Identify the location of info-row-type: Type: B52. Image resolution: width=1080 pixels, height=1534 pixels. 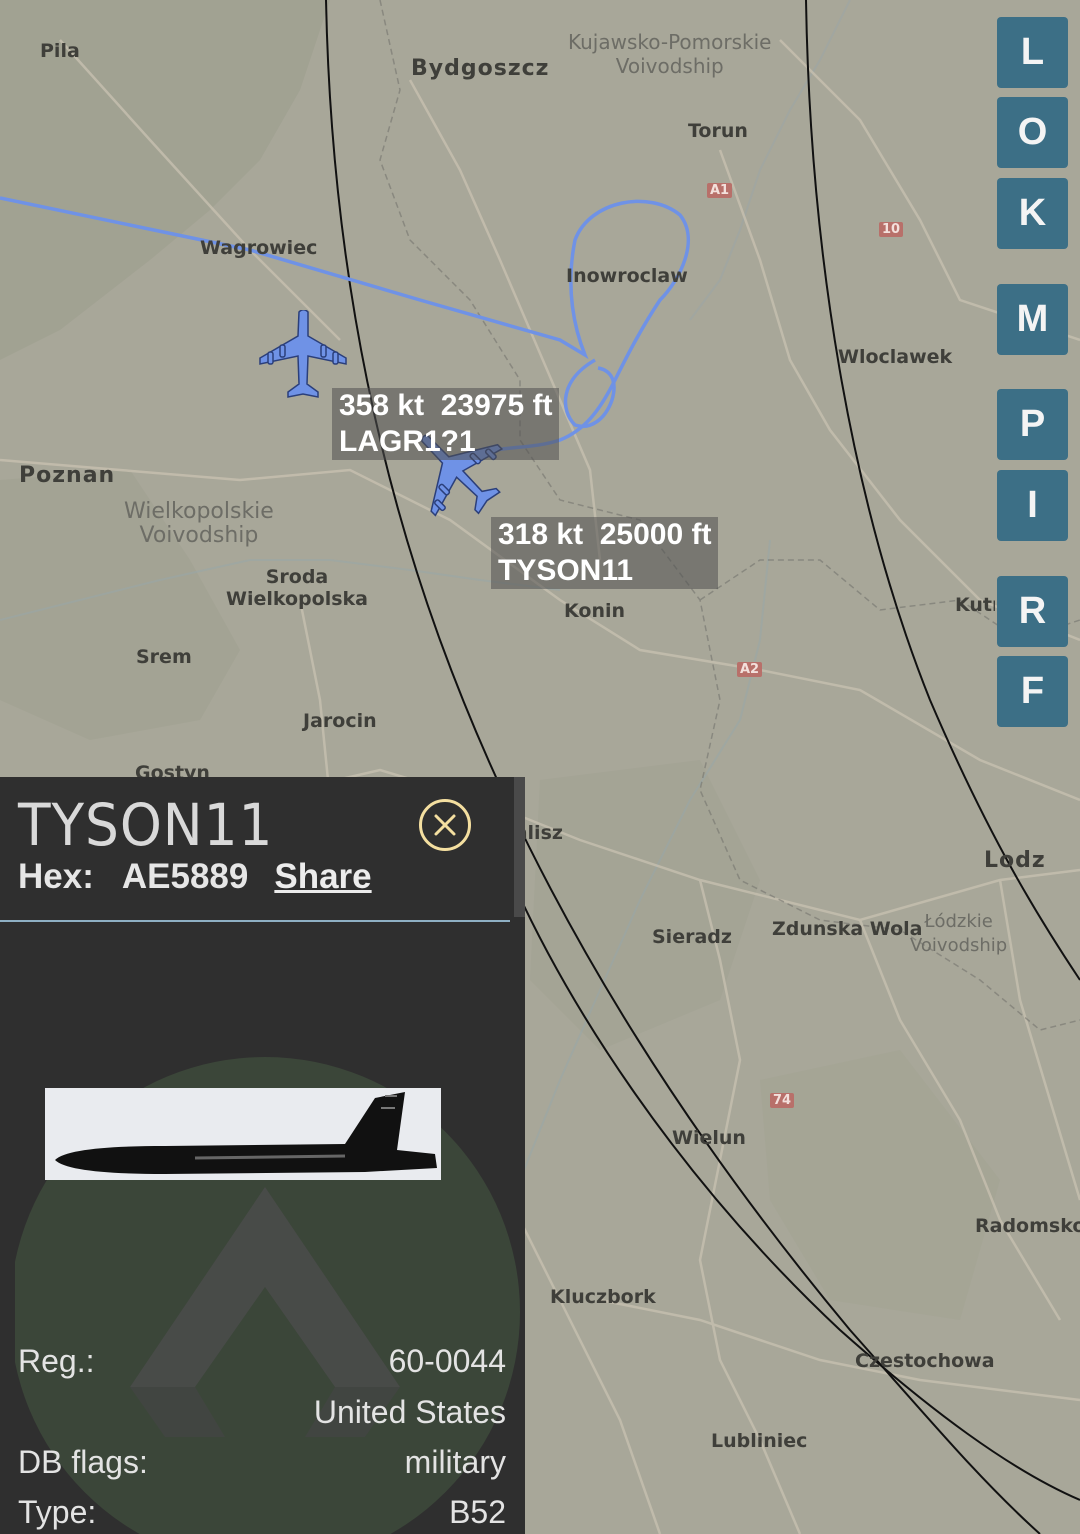
(262, 1512).